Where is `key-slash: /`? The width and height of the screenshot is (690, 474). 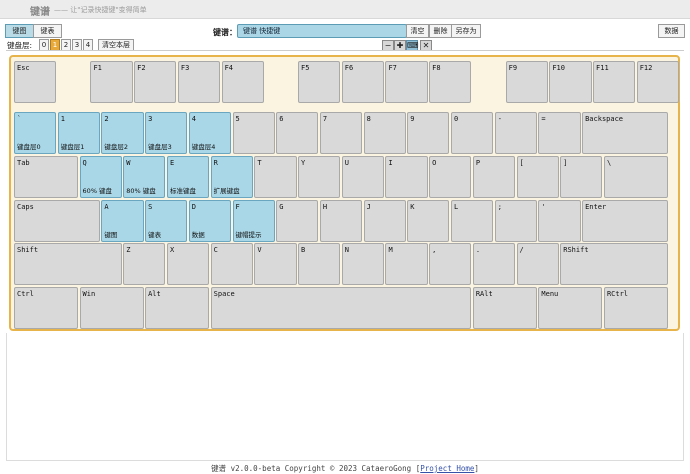
key-slash: / is located at coordinates (537, 264).